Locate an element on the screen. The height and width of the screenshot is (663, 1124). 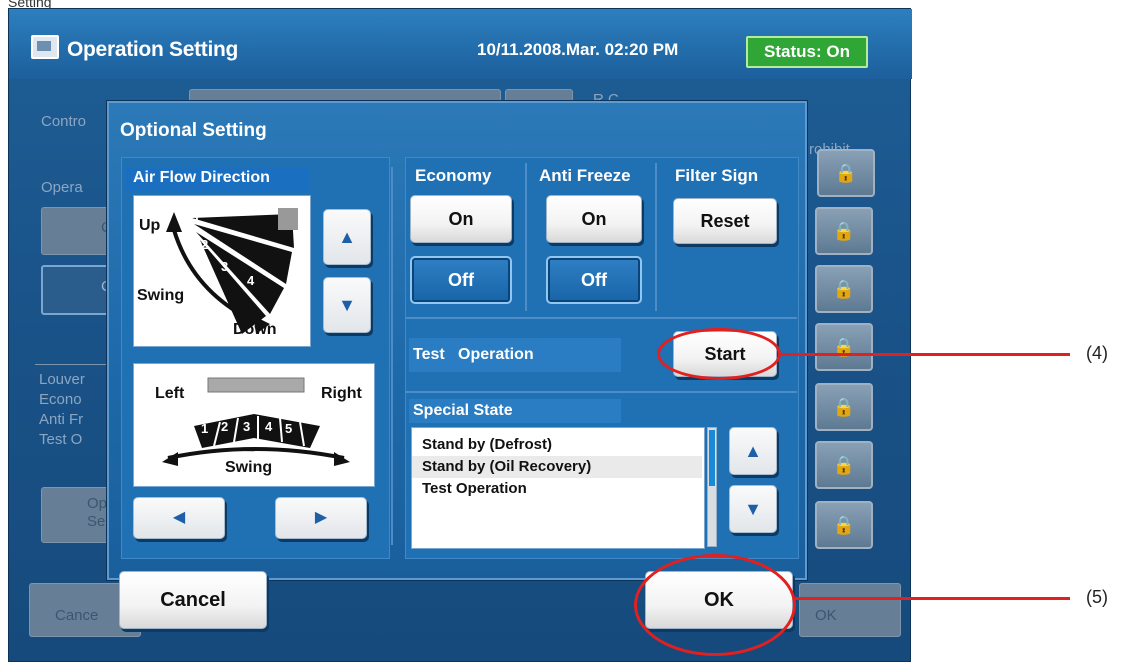
vertical-position-4: 4 is located at coordinates (251, 280).